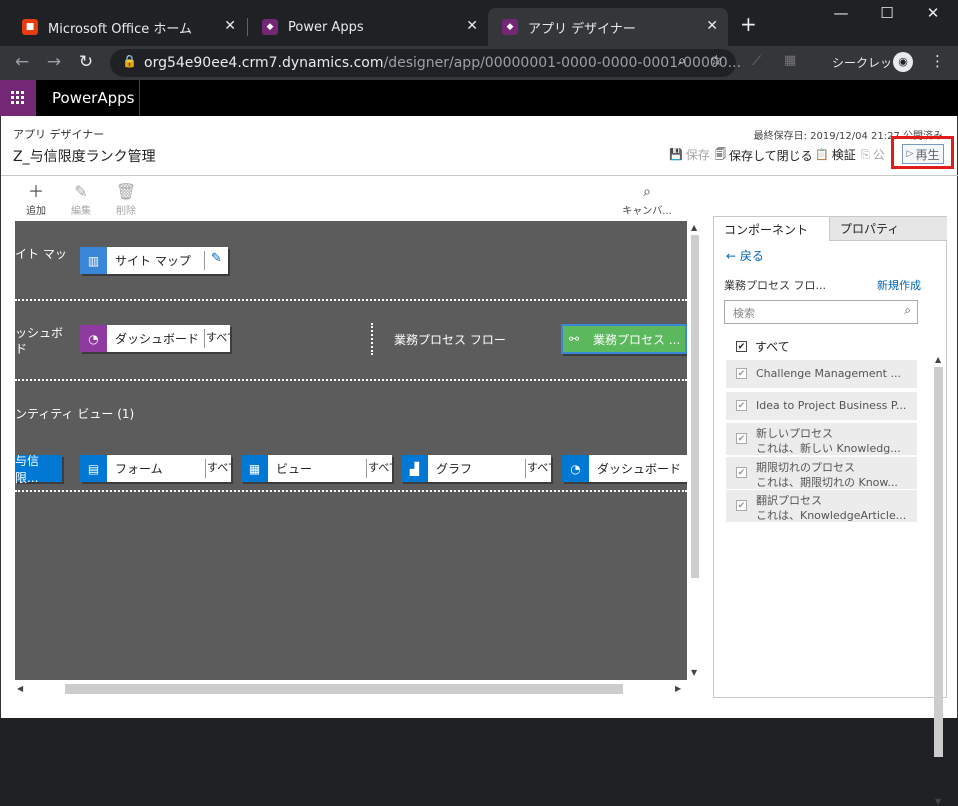  What do you see at coordinates (888, 229) in the screenshot?
I see `tab-properties: プロパティ` at bounding box center [888, 229].